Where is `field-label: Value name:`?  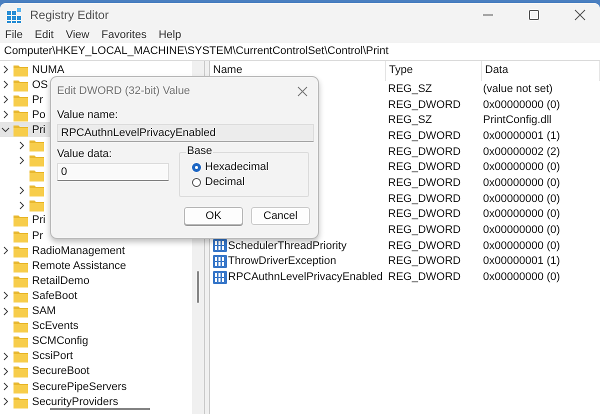
field-label: Value name: is located at coordinates (88, 115).